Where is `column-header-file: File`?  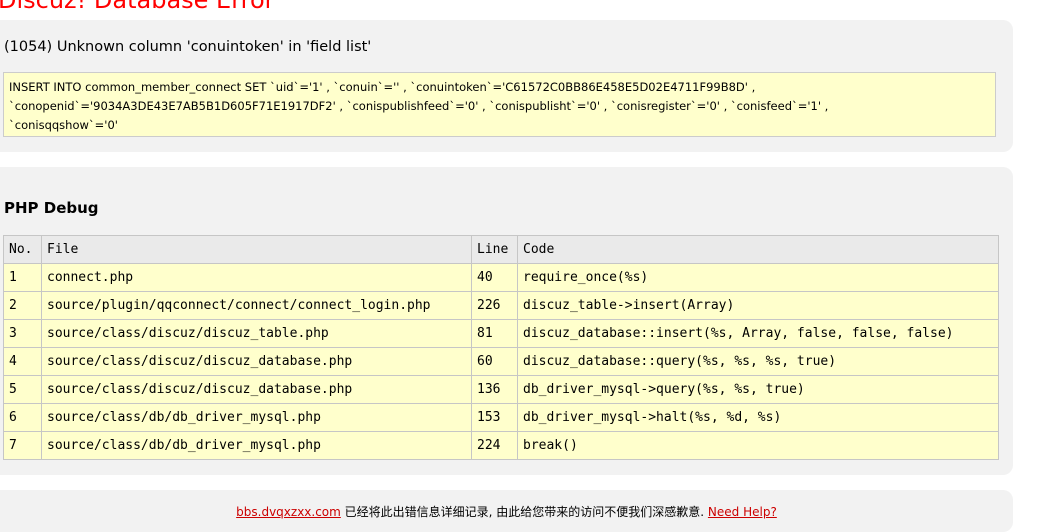
column-header-file: File is located at coordinates (256, 249).